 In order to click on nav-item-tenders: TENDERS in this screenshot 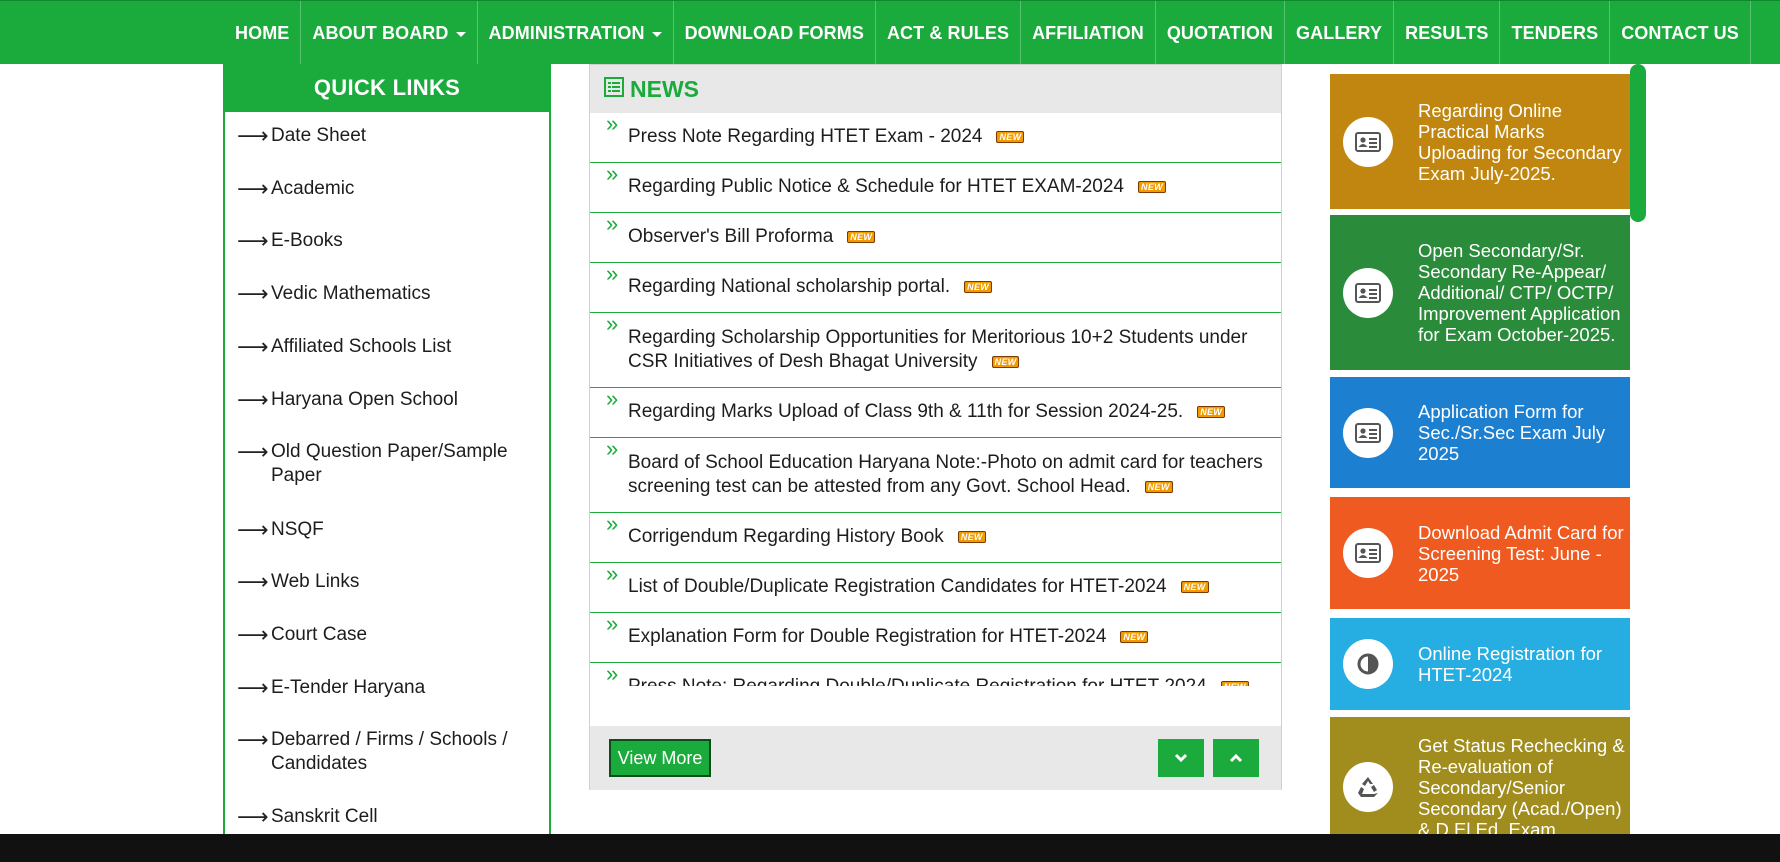, I will do `click(1555, 33)`.